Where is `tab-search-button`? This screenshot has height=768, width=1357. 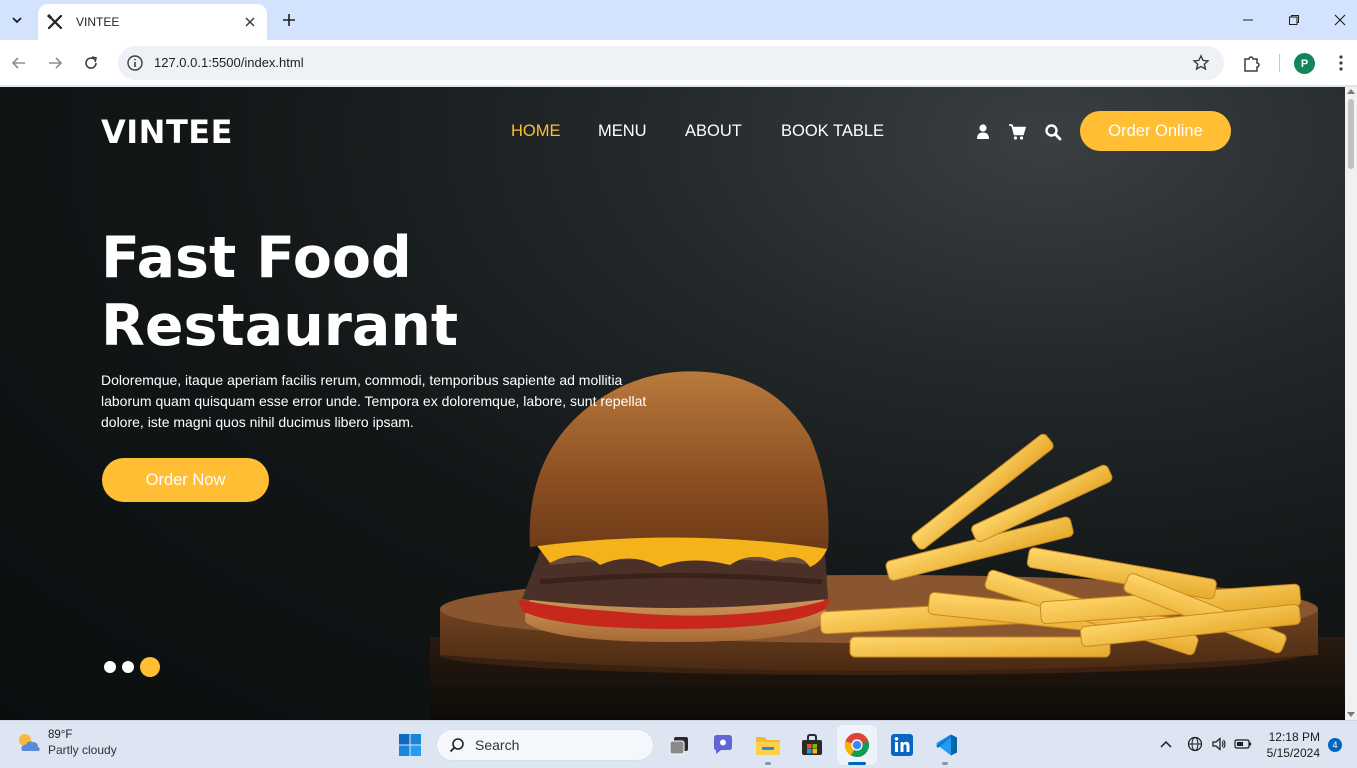 tab-search-button is located at coordinates (17, 20).